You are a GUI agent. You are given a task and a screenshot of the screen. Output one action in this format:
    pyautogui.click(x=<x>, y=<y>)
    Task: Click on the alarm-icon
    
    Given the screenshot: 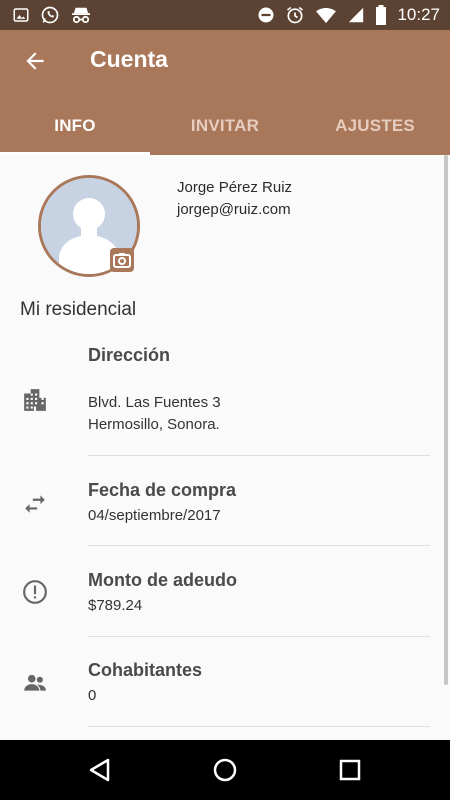 What is the action you would take?
    pyautogui.click(x=295, y=15)
    